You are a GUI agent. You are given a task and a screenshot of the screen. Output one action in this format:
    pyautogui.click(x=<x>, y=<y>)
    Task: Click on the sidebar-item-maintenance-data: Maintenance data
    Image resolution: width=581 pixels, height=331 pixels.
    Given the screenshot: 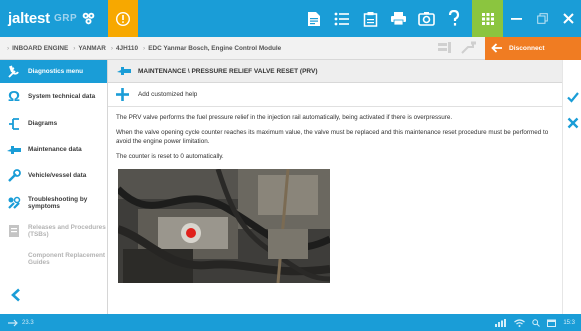 What is the action you would take?
    pyautogui.click(x=53, y=150)
    